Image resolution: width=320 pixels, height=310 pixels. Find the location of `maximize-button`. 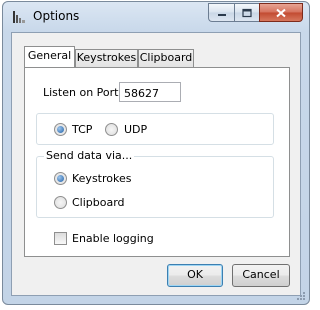

maximize-button is located at coordinates (246, 12).